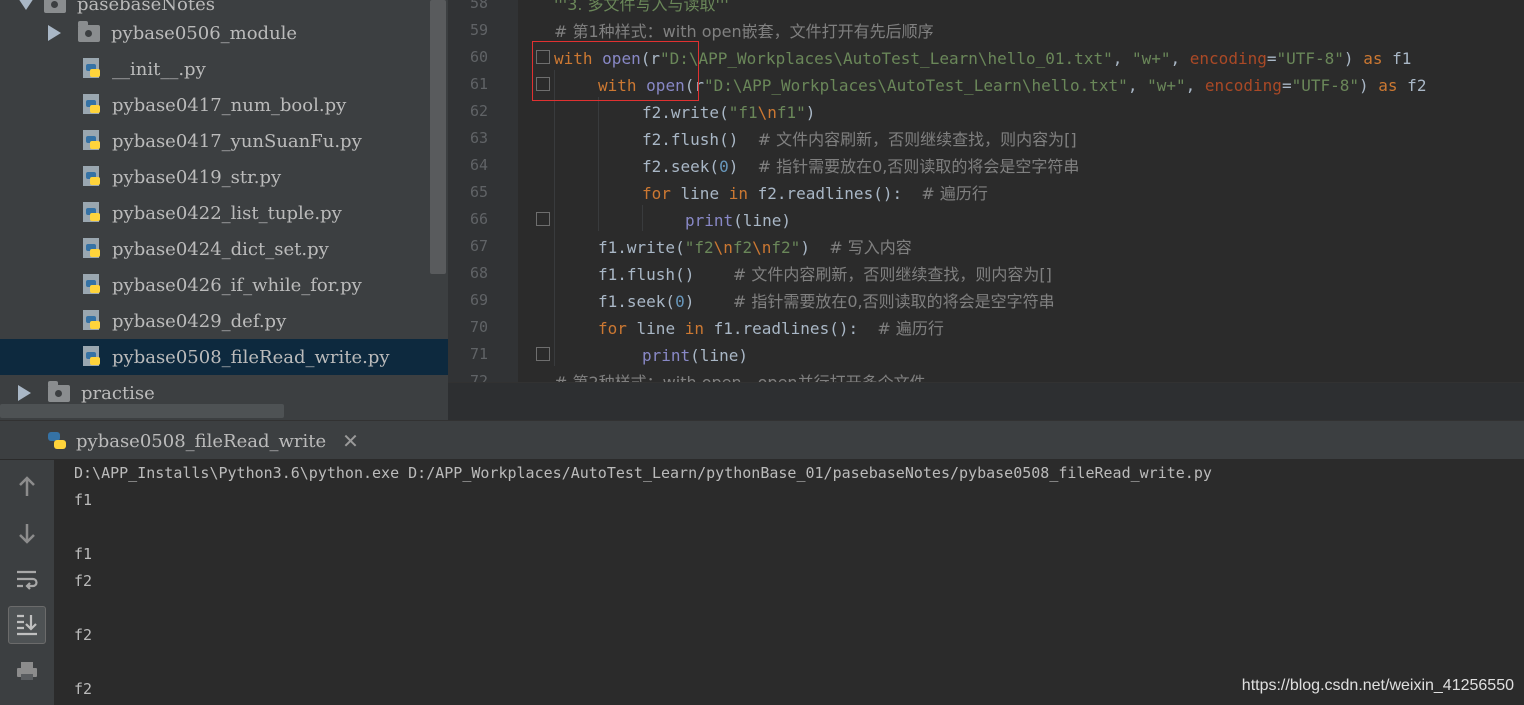 This screenshot has width=1524, height=705. I want to click on tree-item-label: pybase0417_num_bool.py, so click(229, 105).